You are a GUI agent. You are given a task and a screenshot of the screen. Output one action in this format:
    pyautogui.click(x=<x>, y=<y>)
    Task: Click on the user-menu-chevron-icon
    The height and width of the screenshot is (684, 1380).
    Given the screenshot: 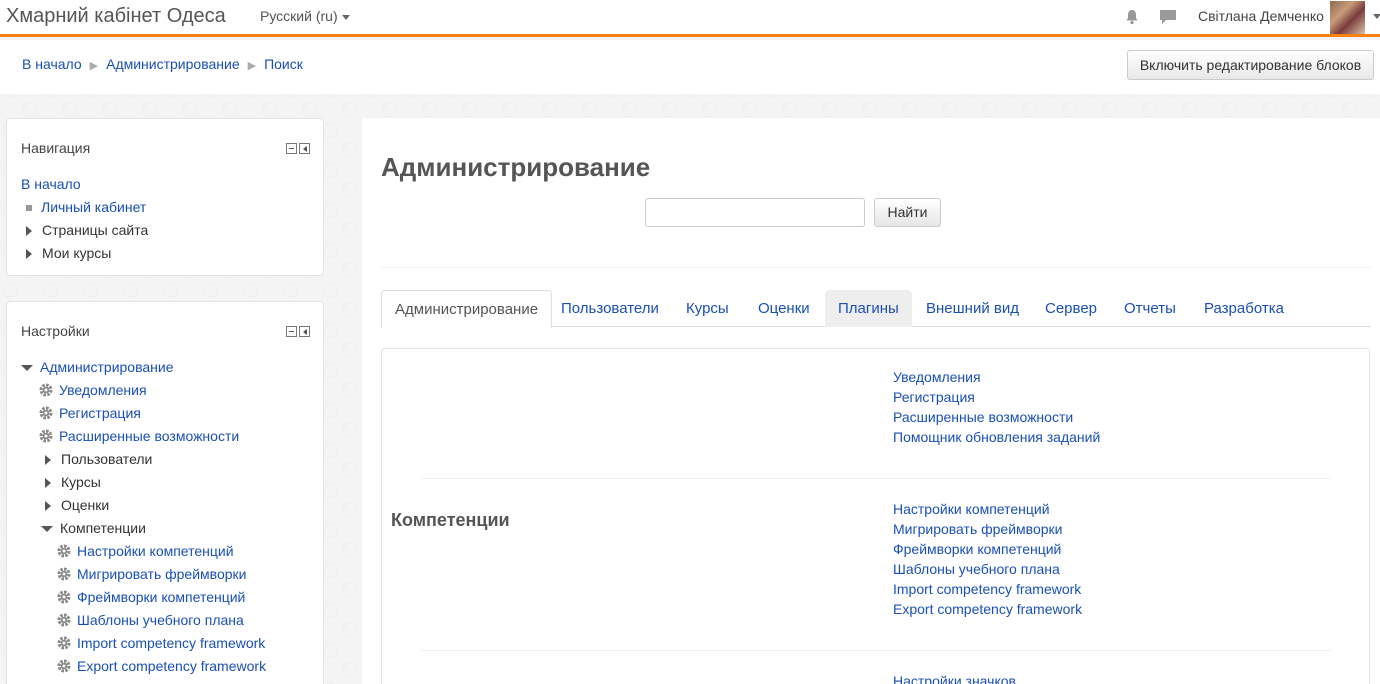 What is the action you would take?
    pyautogui.click(x=1376, y=16)
    